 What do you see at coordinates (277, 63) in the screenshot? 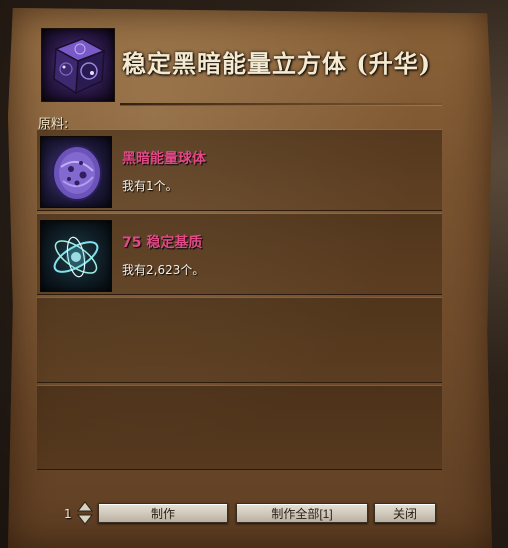
I see `recipe-title: 稳定黑暗能量立方体 (升华)` at bounding box center [277, 63].